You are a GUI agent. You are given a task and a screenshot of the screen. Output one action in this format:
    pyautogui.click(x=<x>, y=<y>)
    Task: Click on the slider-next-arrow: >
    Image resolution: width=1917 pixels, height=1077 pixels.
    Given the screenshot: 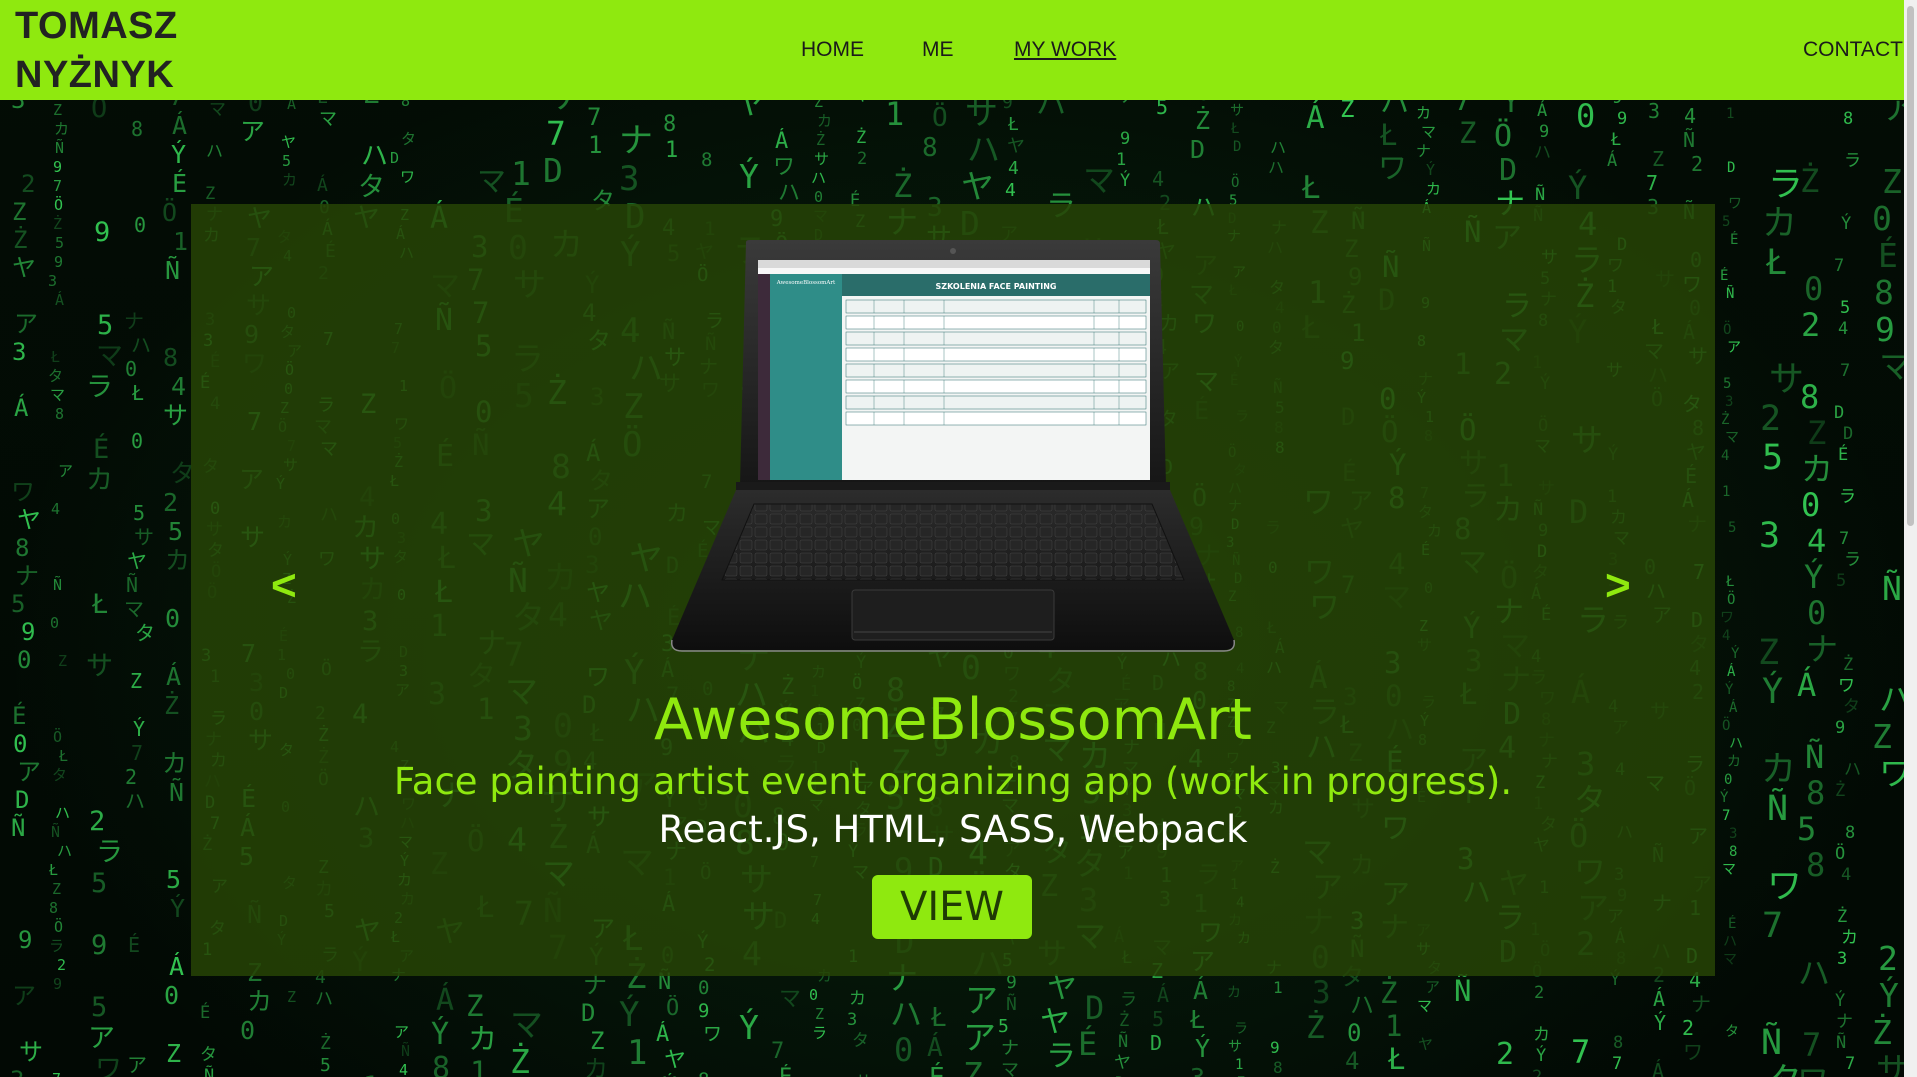 What is the action you would take?
    pyautogui.click(x=1618, y=586)
    